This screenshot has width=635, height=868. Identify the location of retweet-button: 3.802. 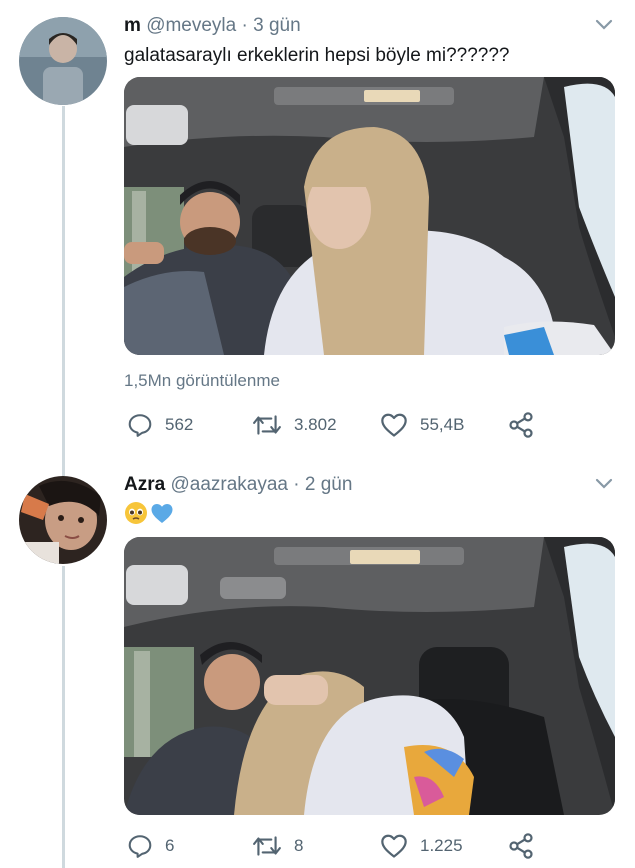
(294, 425).